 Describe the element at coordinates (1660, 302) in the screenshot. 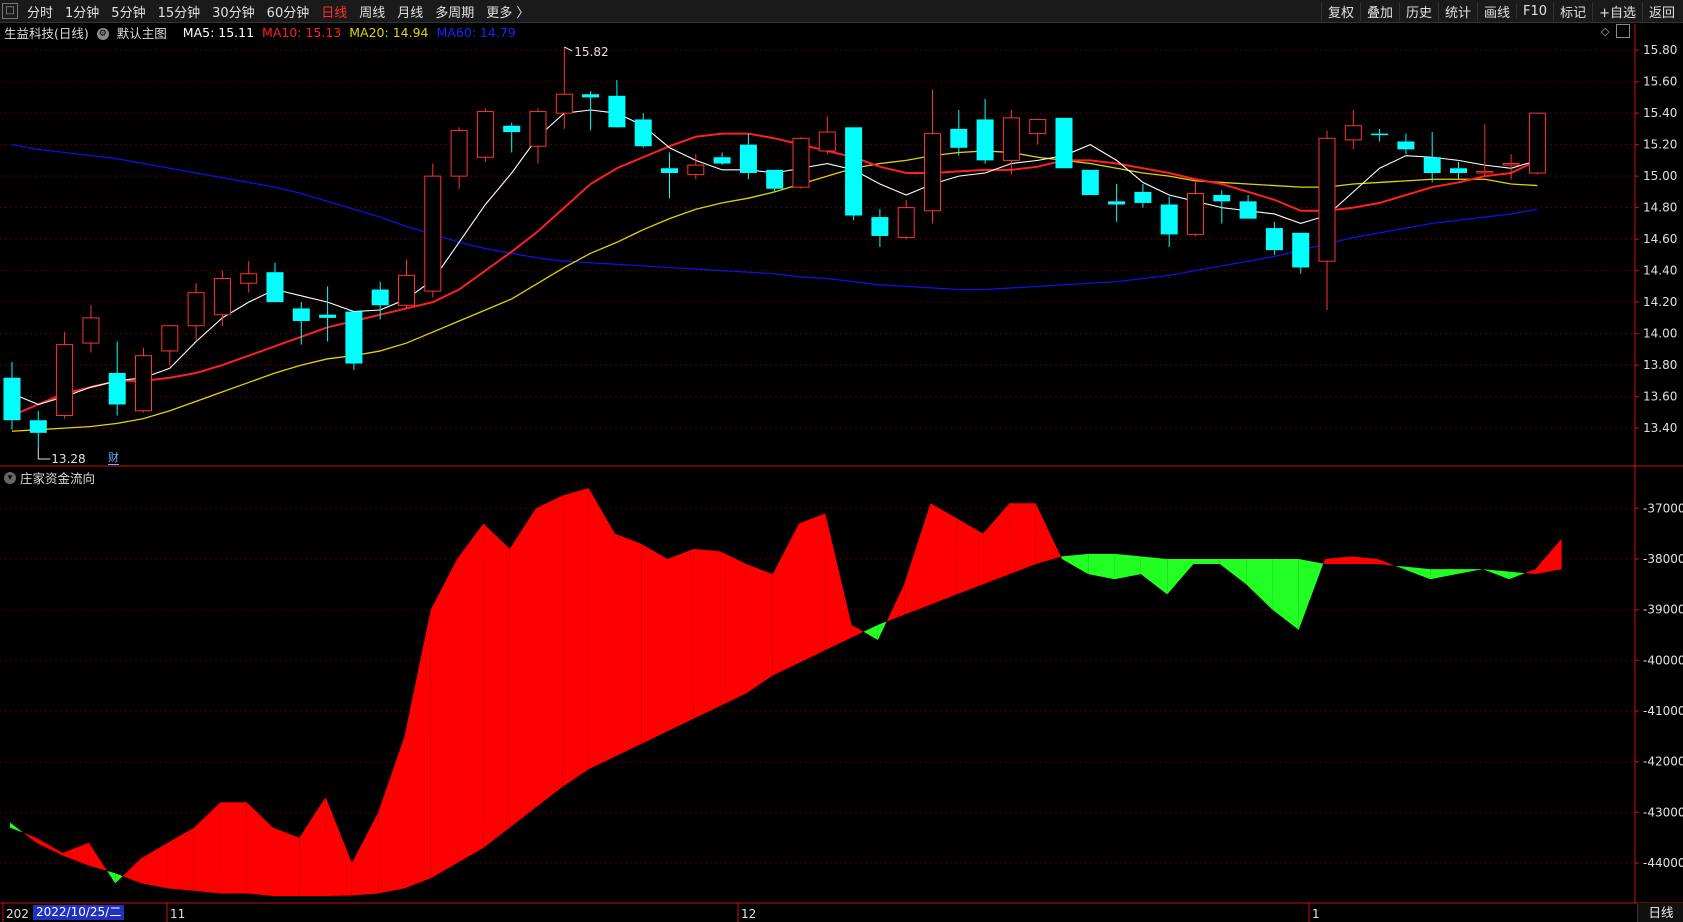

I see `price-tick-label: 14.20` at that location.